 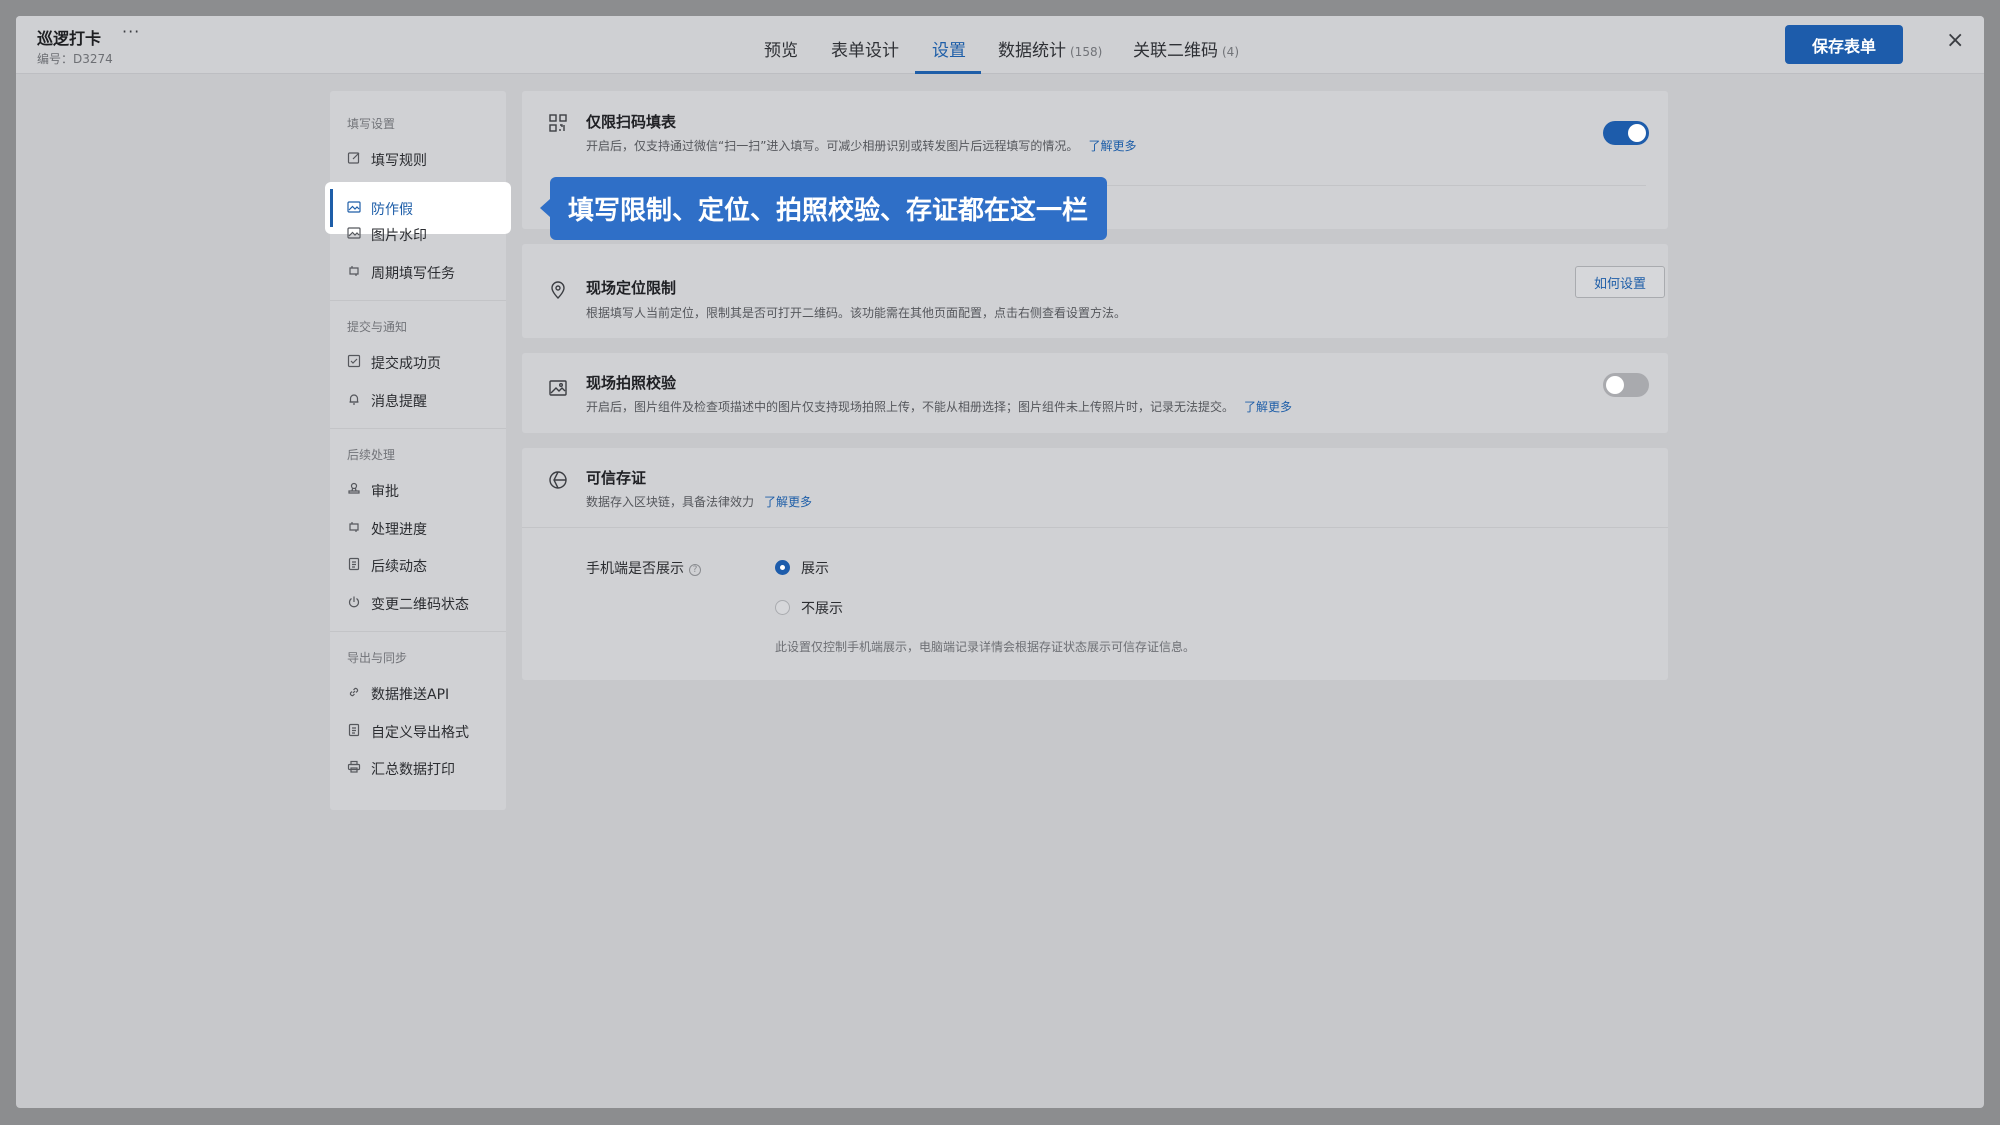 I want to click on tab-form-design: 表单设计, so click(x=865, y=48).